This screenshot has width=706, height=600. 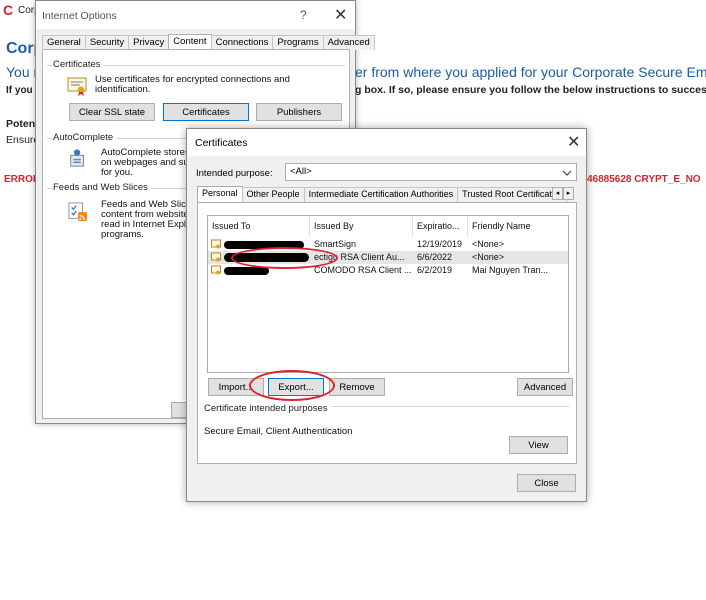 What do you see at coordinates (335, 244) in the screenshot?
I see `issued-by-cell: SmartSign` at bounding box center [335, 244].